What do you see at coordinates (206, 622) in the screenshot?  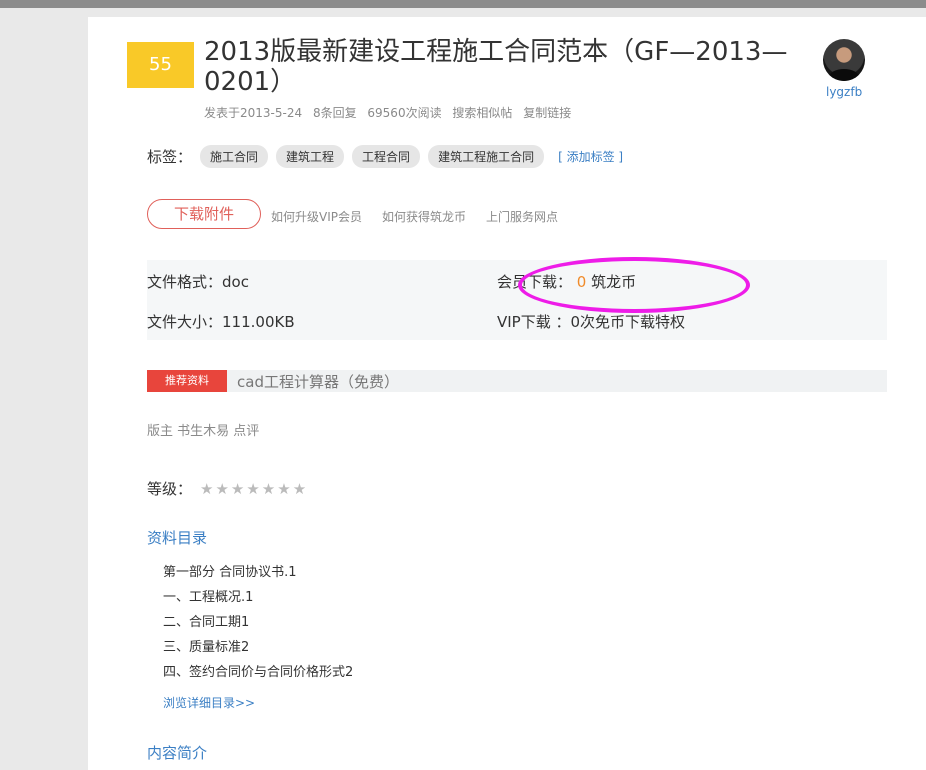 I see `toc-item: 二、合同工期1` at bounding box center [206, 622].